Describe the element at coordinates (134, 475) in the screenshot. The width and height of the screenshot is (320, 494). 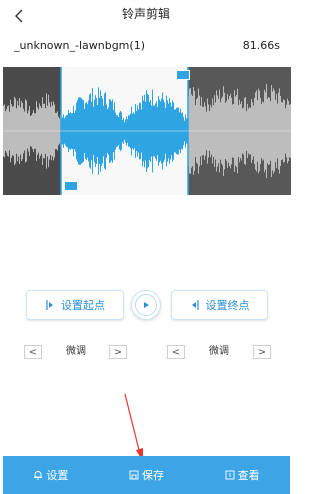
I see `save-icon` at that location.